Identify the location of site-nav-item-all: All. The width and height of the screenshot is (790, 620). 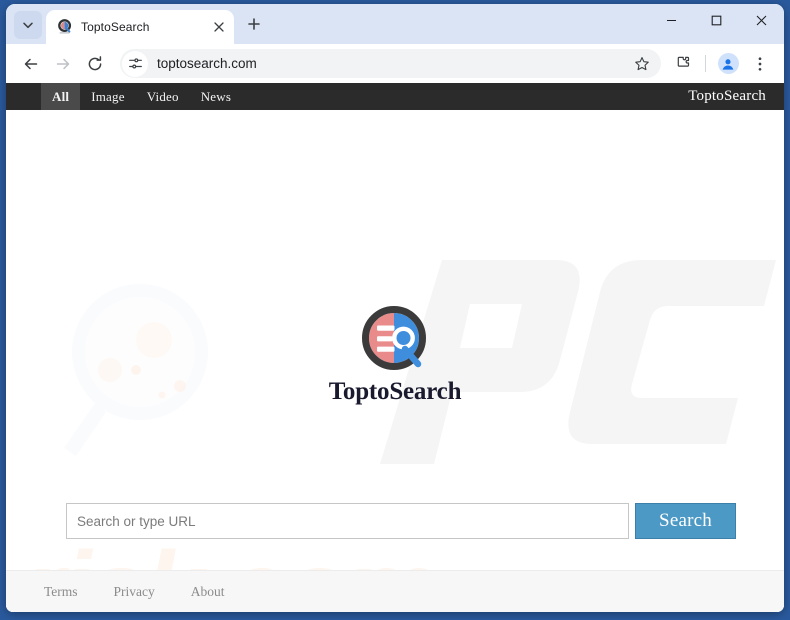
(61, 96).